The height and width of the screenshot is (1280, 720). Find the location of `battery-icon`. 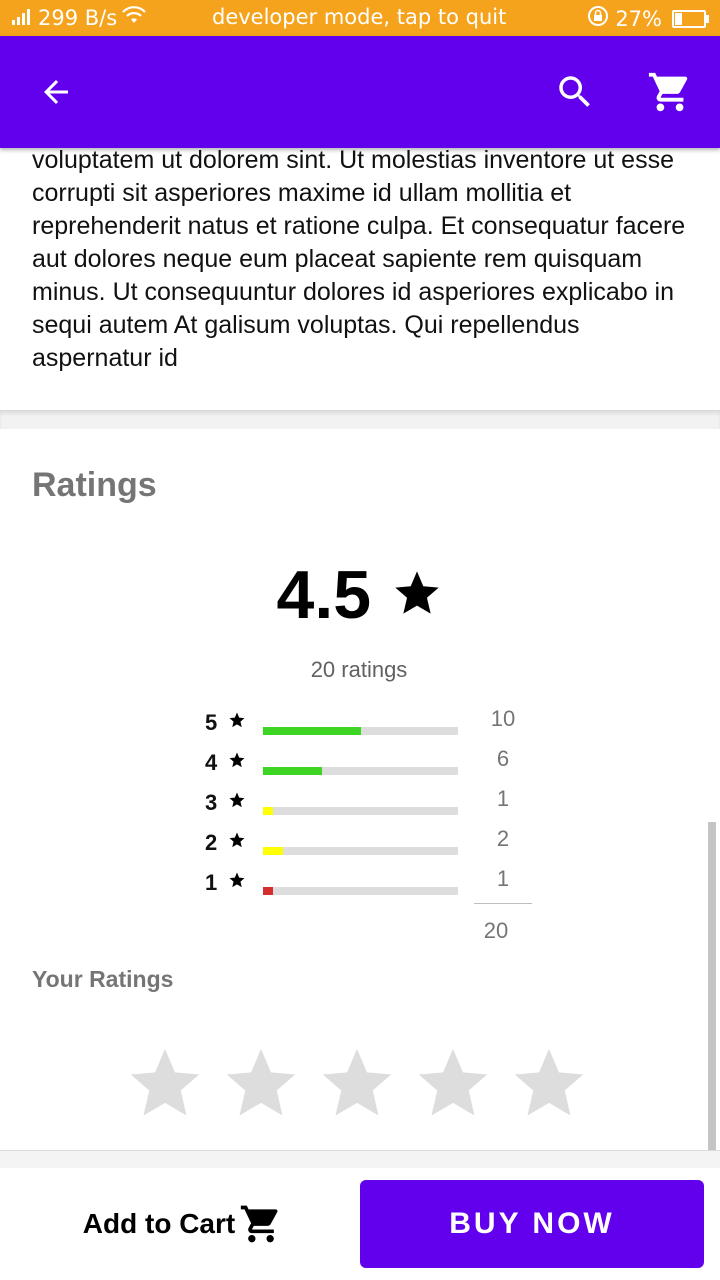

battery-icon is located at coordinates (690, 18).